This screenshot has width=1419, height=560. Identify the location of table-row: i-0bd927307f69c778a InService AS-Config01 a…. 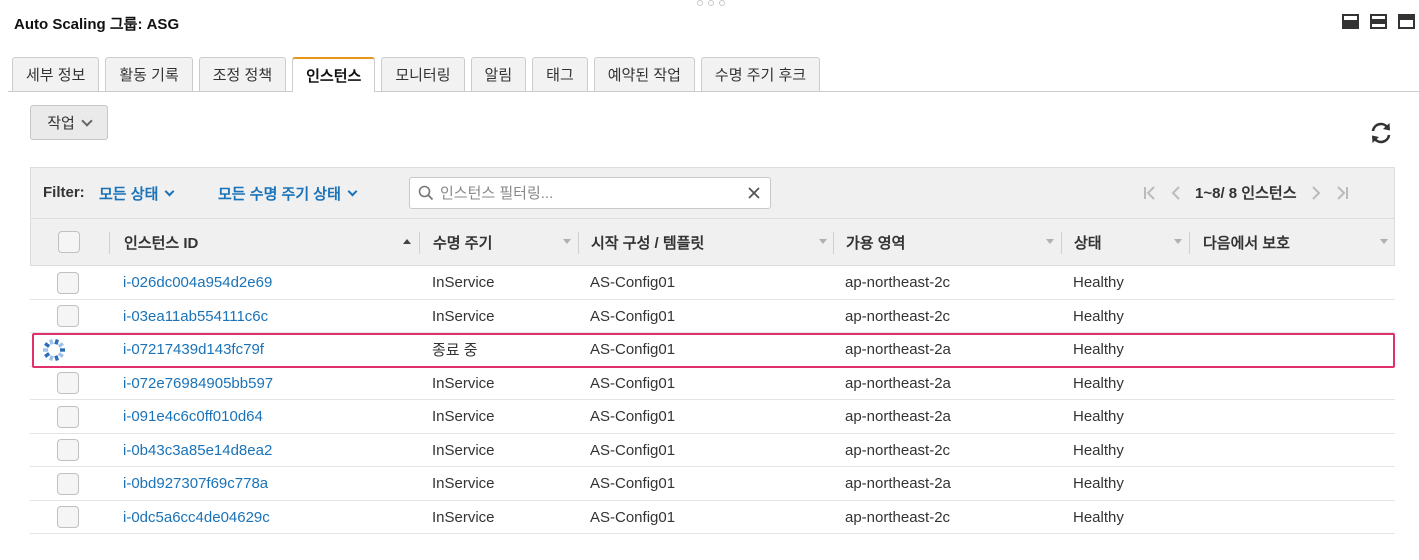
(712, 484).